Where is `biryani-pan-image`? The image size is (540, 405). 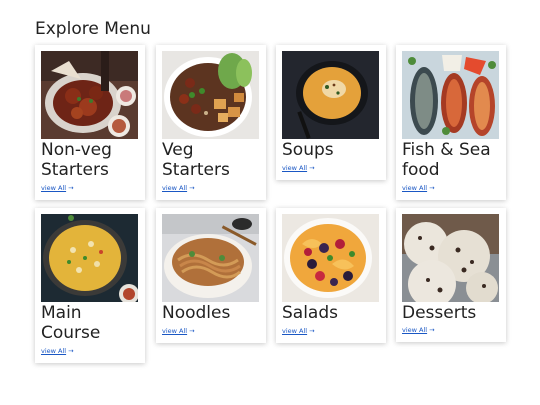
biryani-pan-image is located at coordinates (89, 258).